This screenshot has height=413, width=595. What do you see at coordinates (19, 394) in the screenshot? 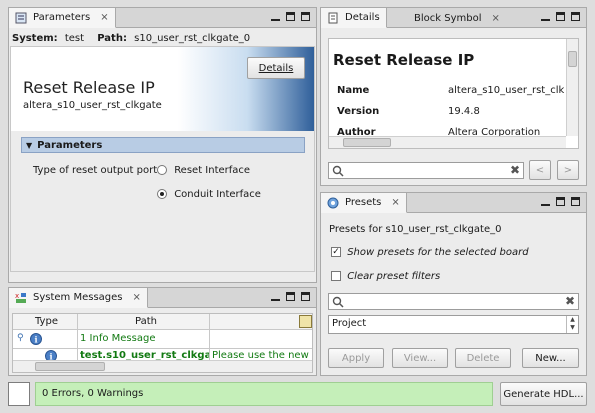
I see `status-indicator-box` at bounding box center [19, 394].